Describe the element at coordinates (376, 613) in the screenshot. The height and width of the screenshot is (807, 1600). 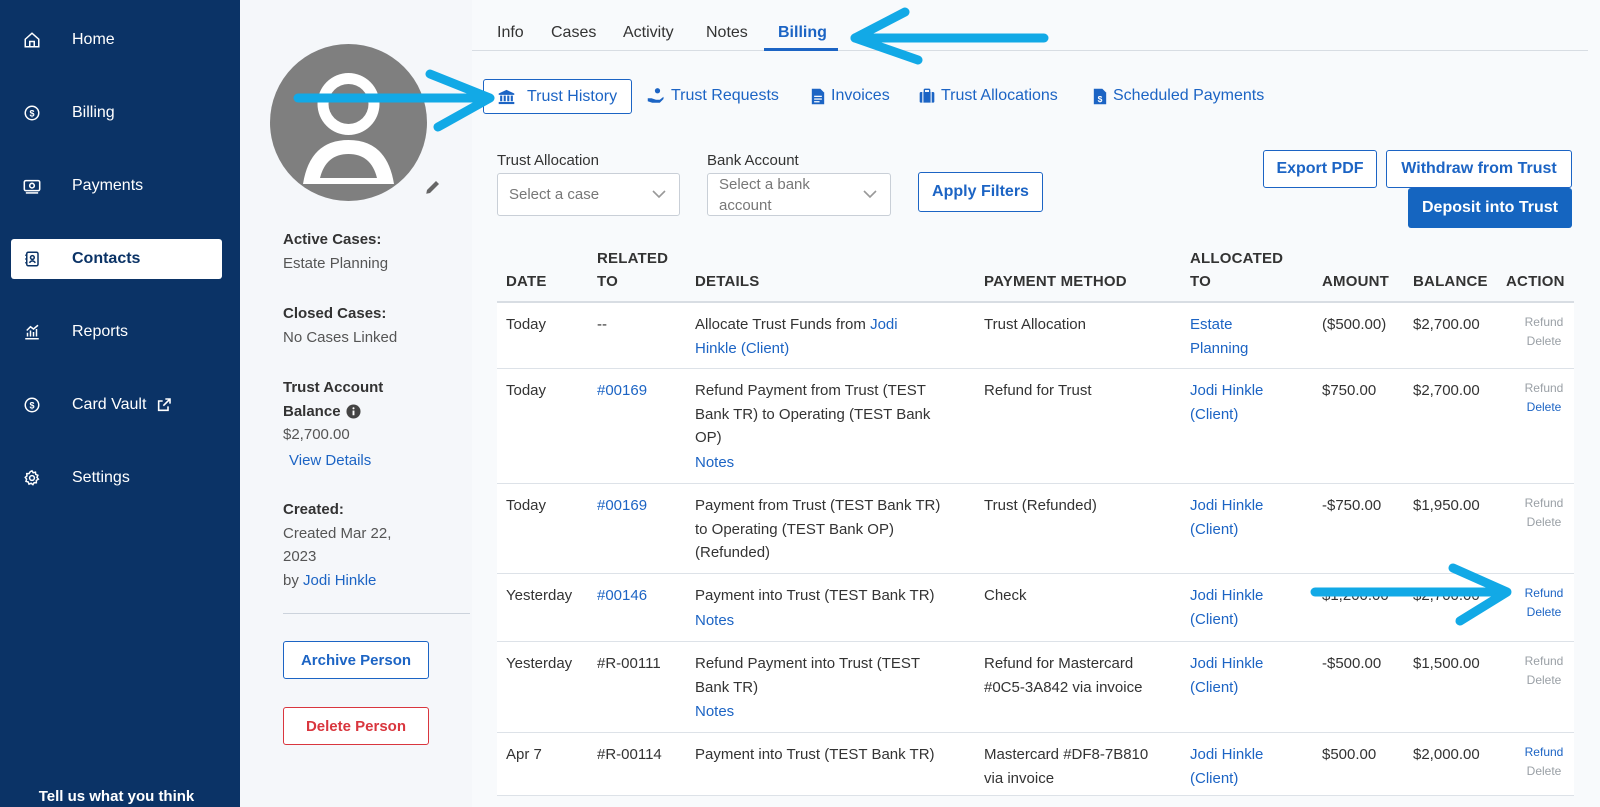
I see `divider` at that location.